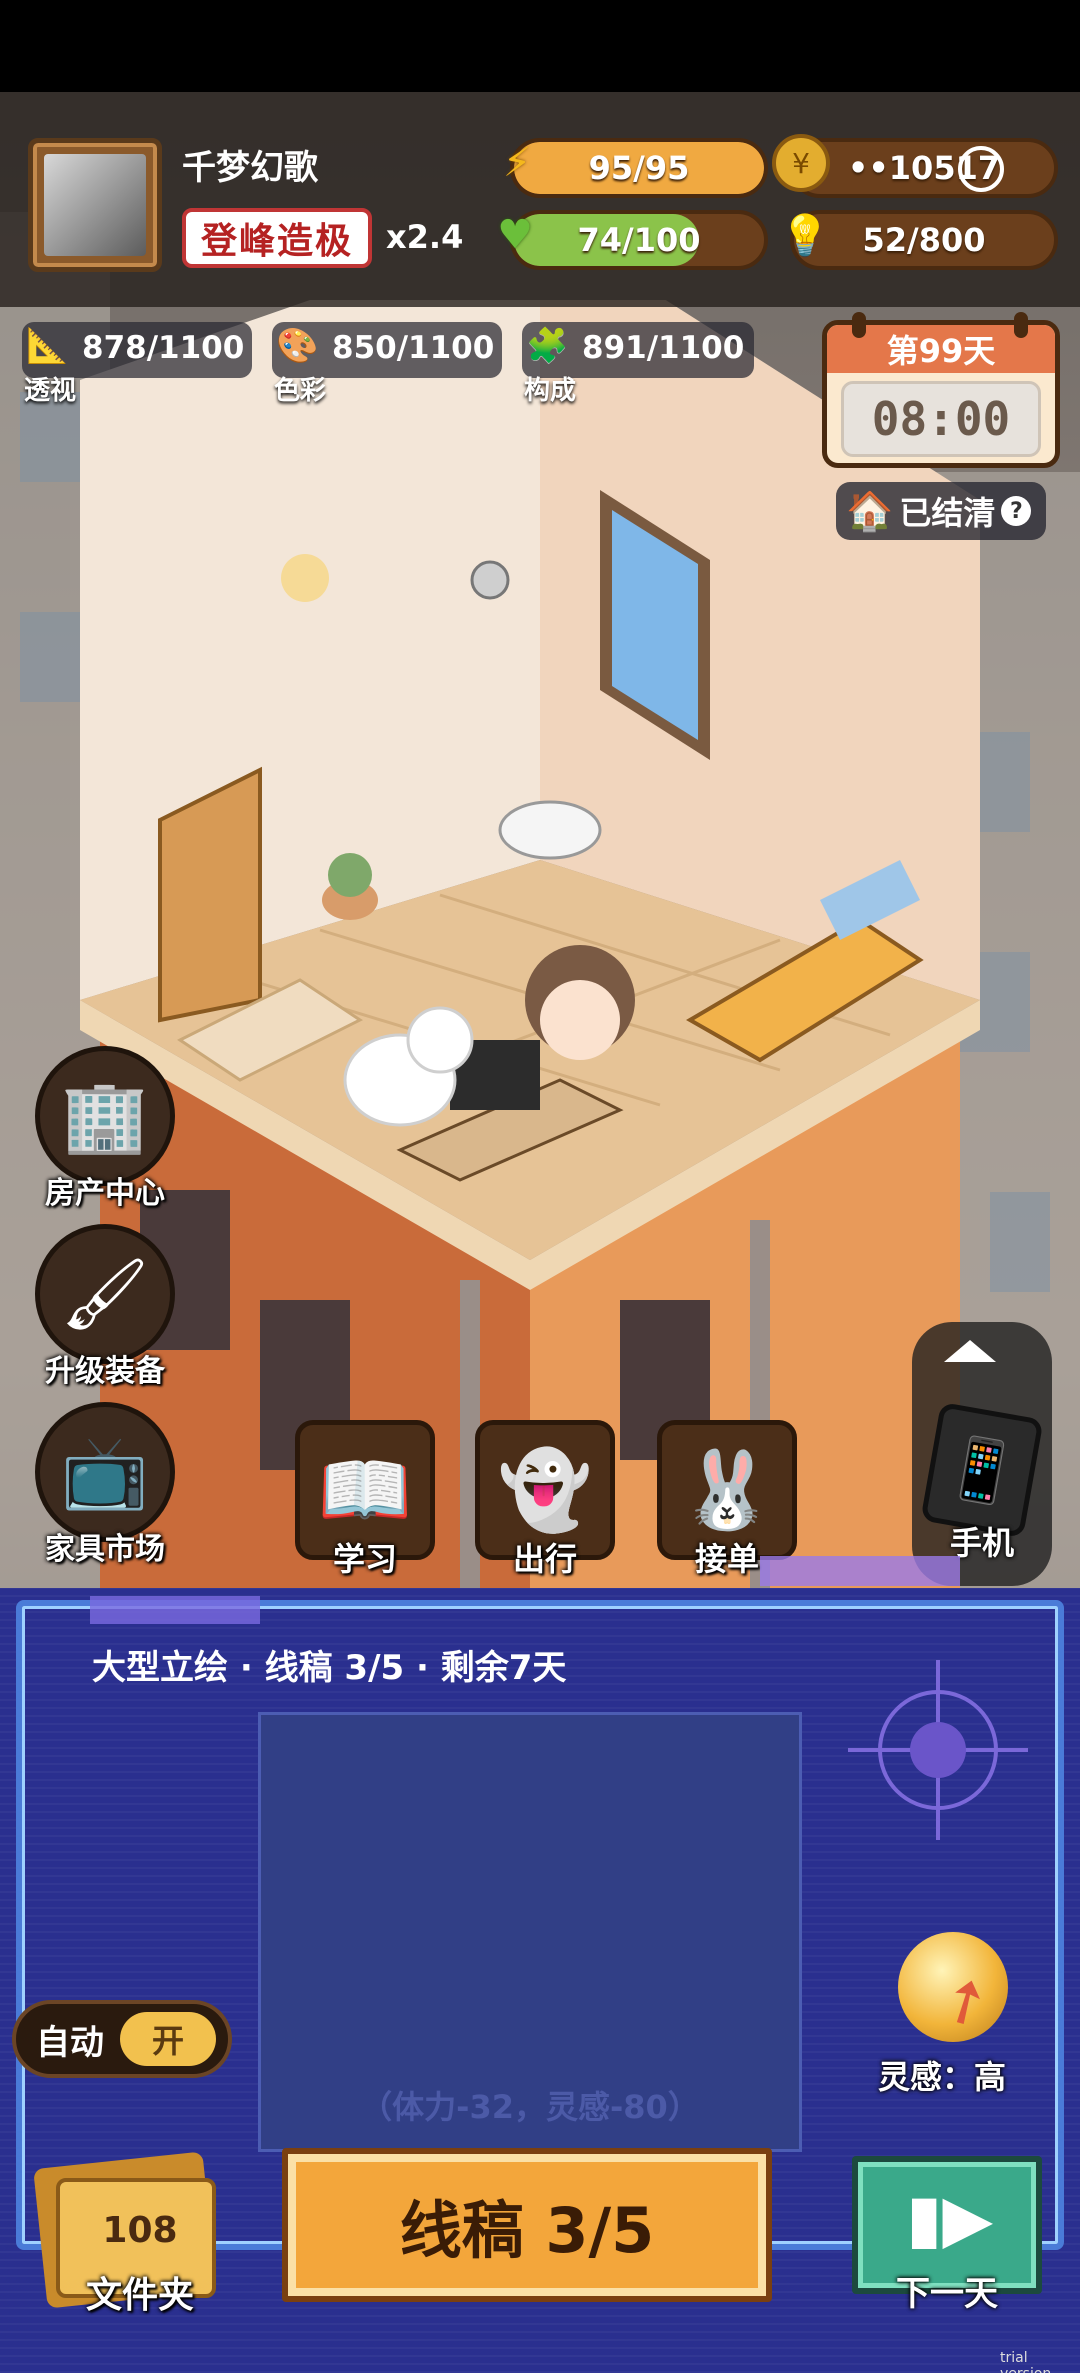  Describe the element at coordinates (970, 1351) in the screenshot. I see `chevron-up-icon` at that location.